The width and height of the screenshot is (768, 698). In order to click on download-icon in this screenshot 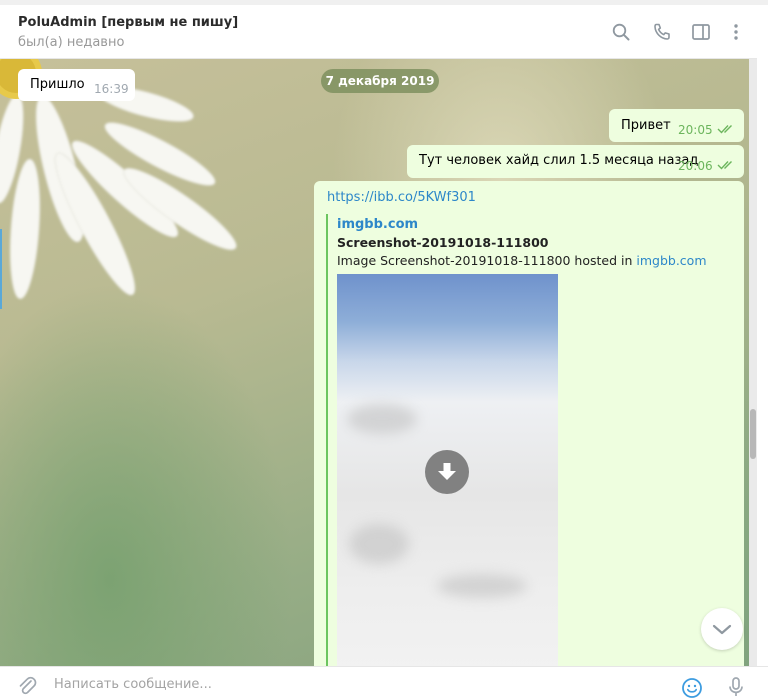, I will do `click(447, 471)`.